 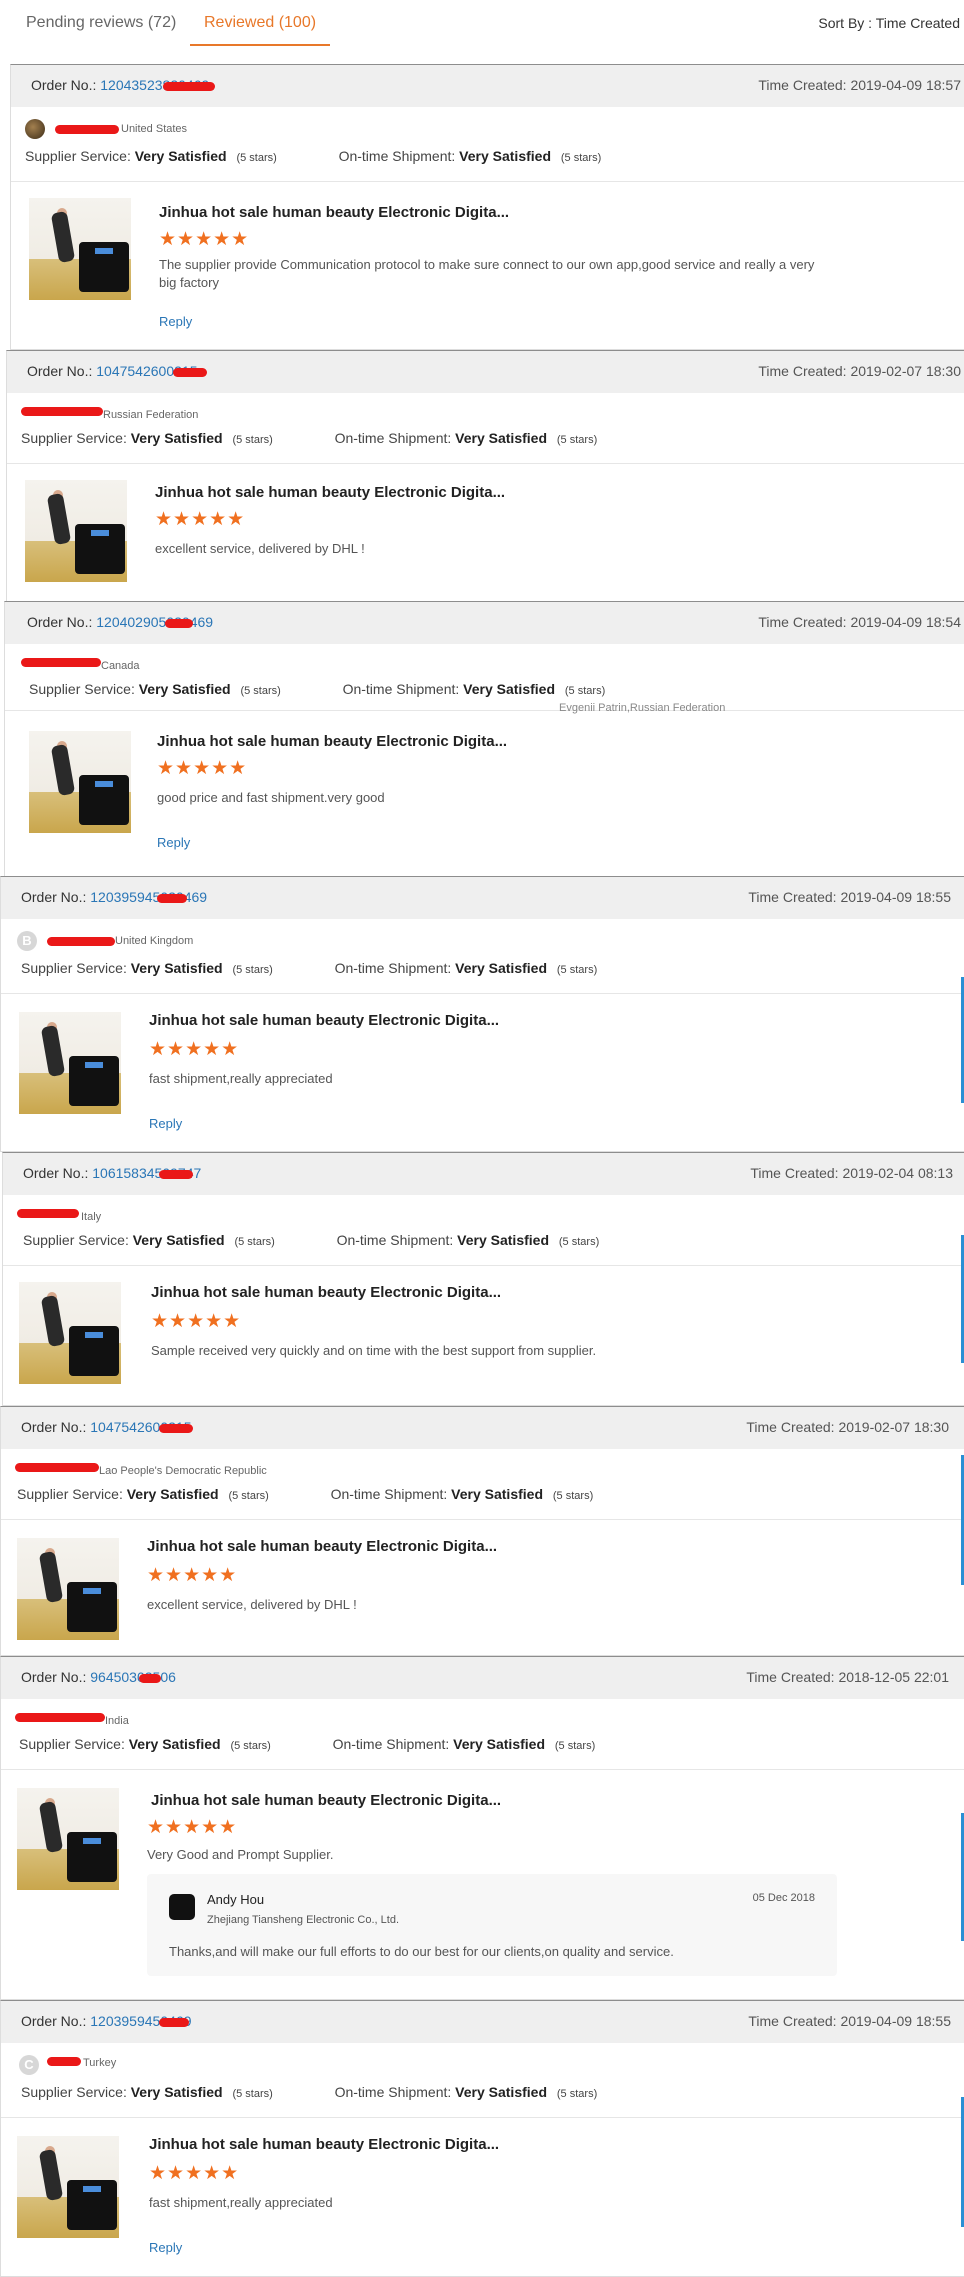 I want to click on order-number: Order No.: 1047542600215, so click(x=112, y=371).